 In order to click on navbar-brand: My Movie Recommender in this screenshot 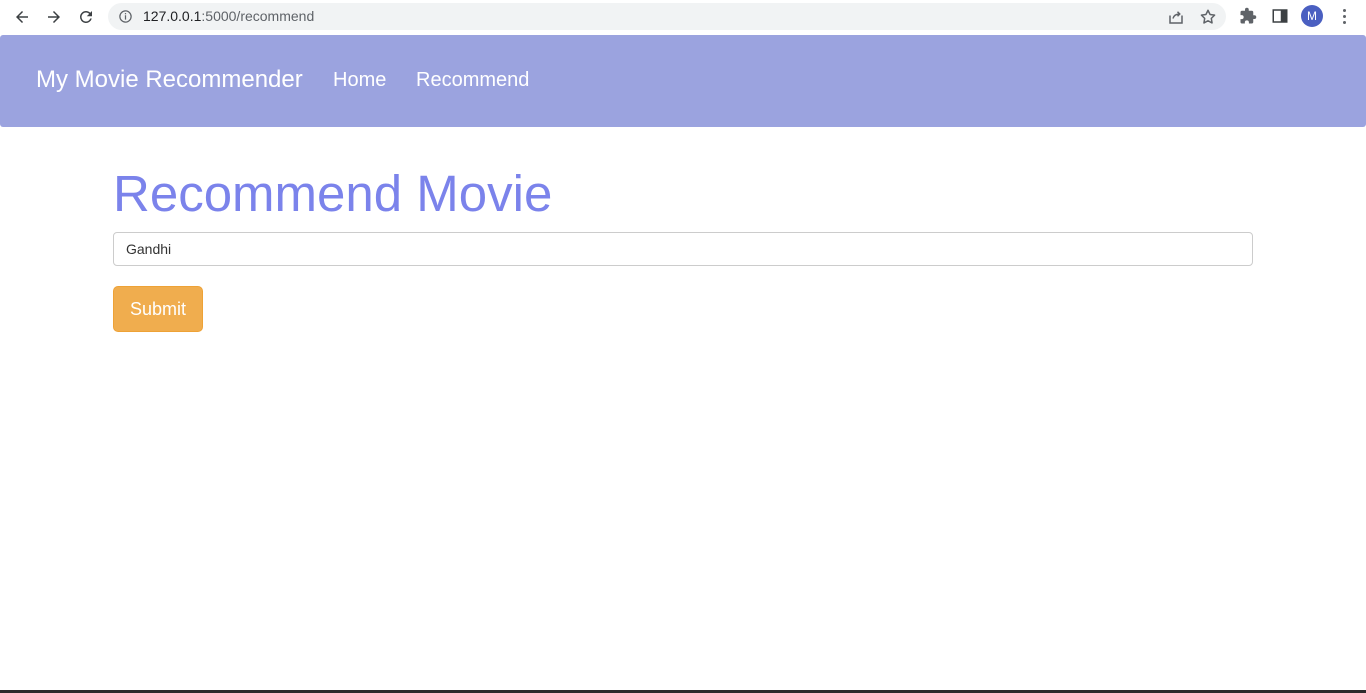, I will do `click(169, 80)`.